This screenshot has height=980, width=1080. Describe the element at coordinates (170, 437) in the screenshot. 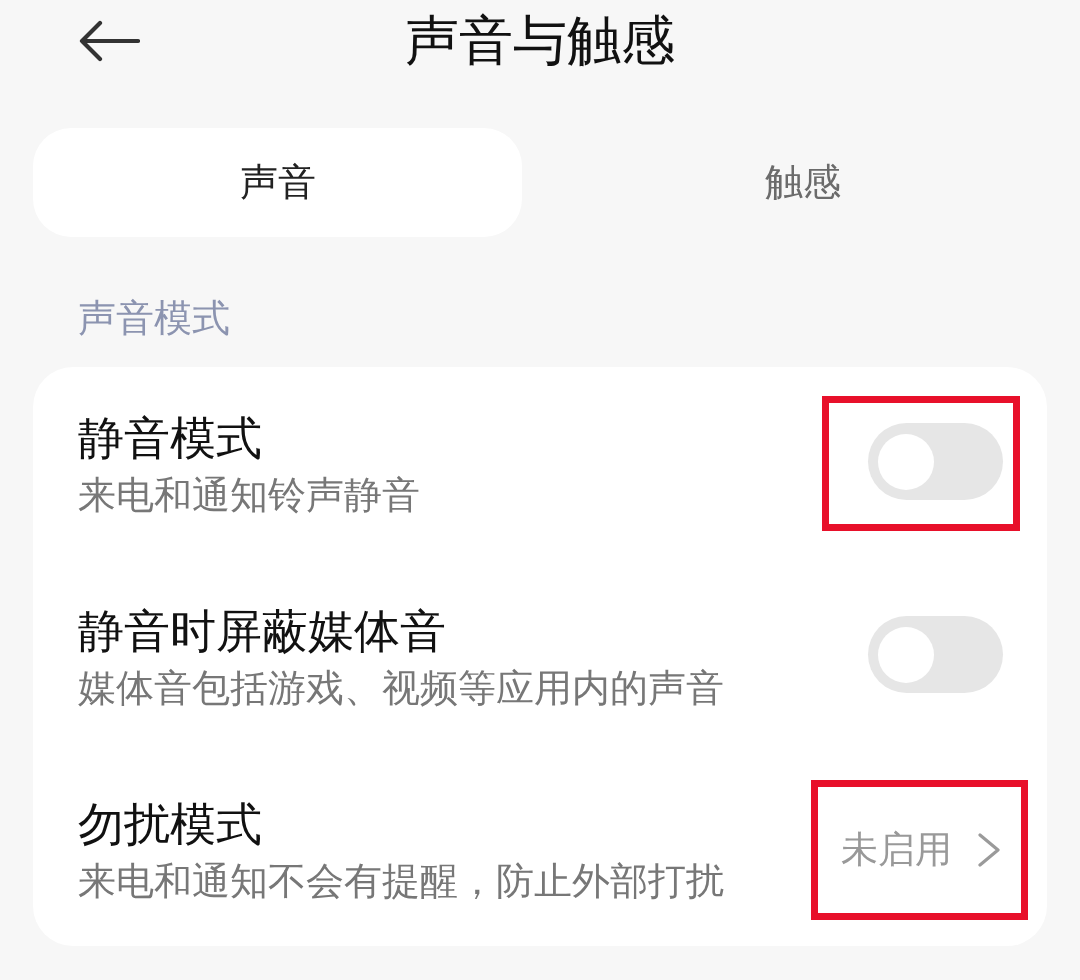

I see `setting-title: 静音模式` at that location.